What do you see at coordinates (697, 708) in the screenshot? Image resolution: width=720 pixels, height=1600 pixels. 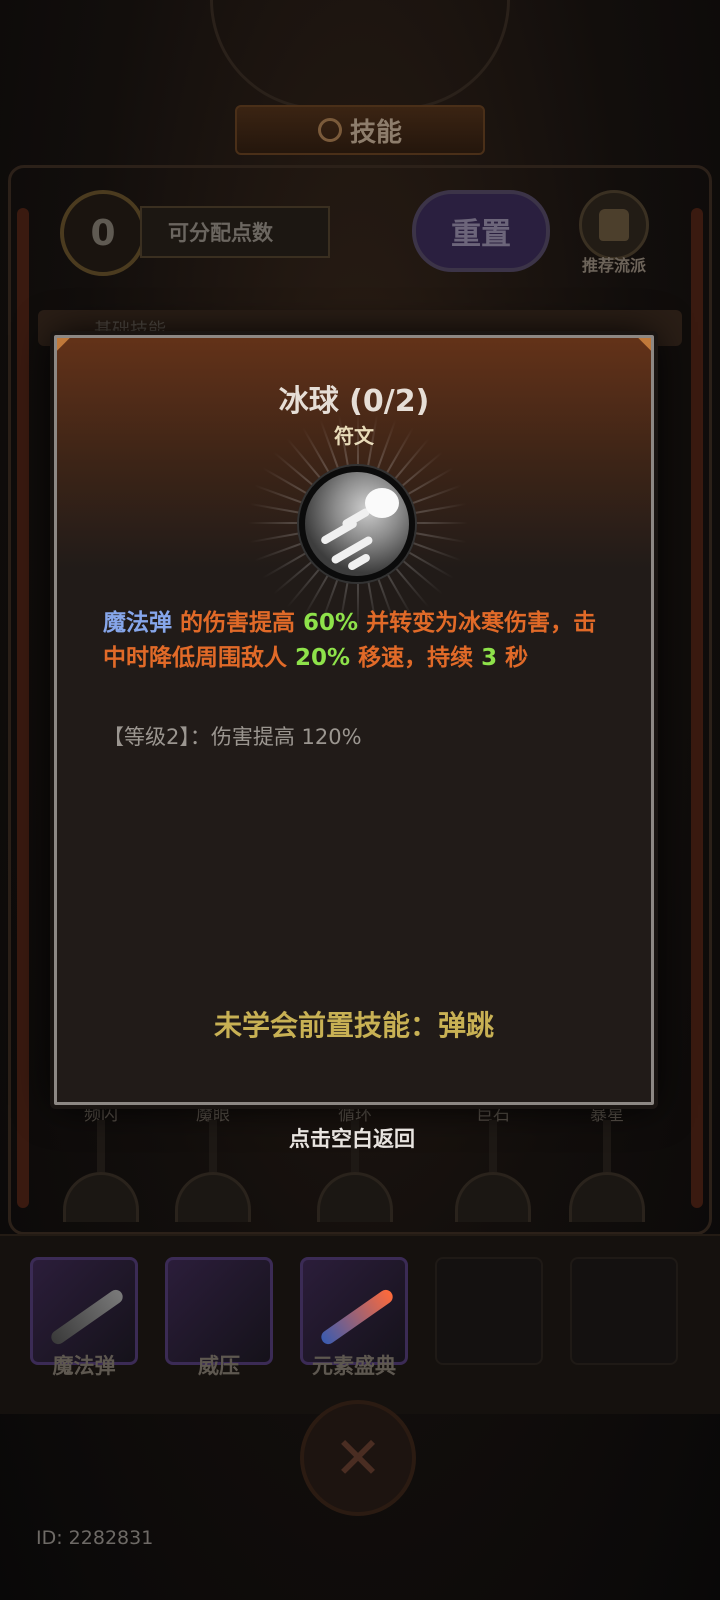 I see `right-rail` at bounding box center [697, 708].